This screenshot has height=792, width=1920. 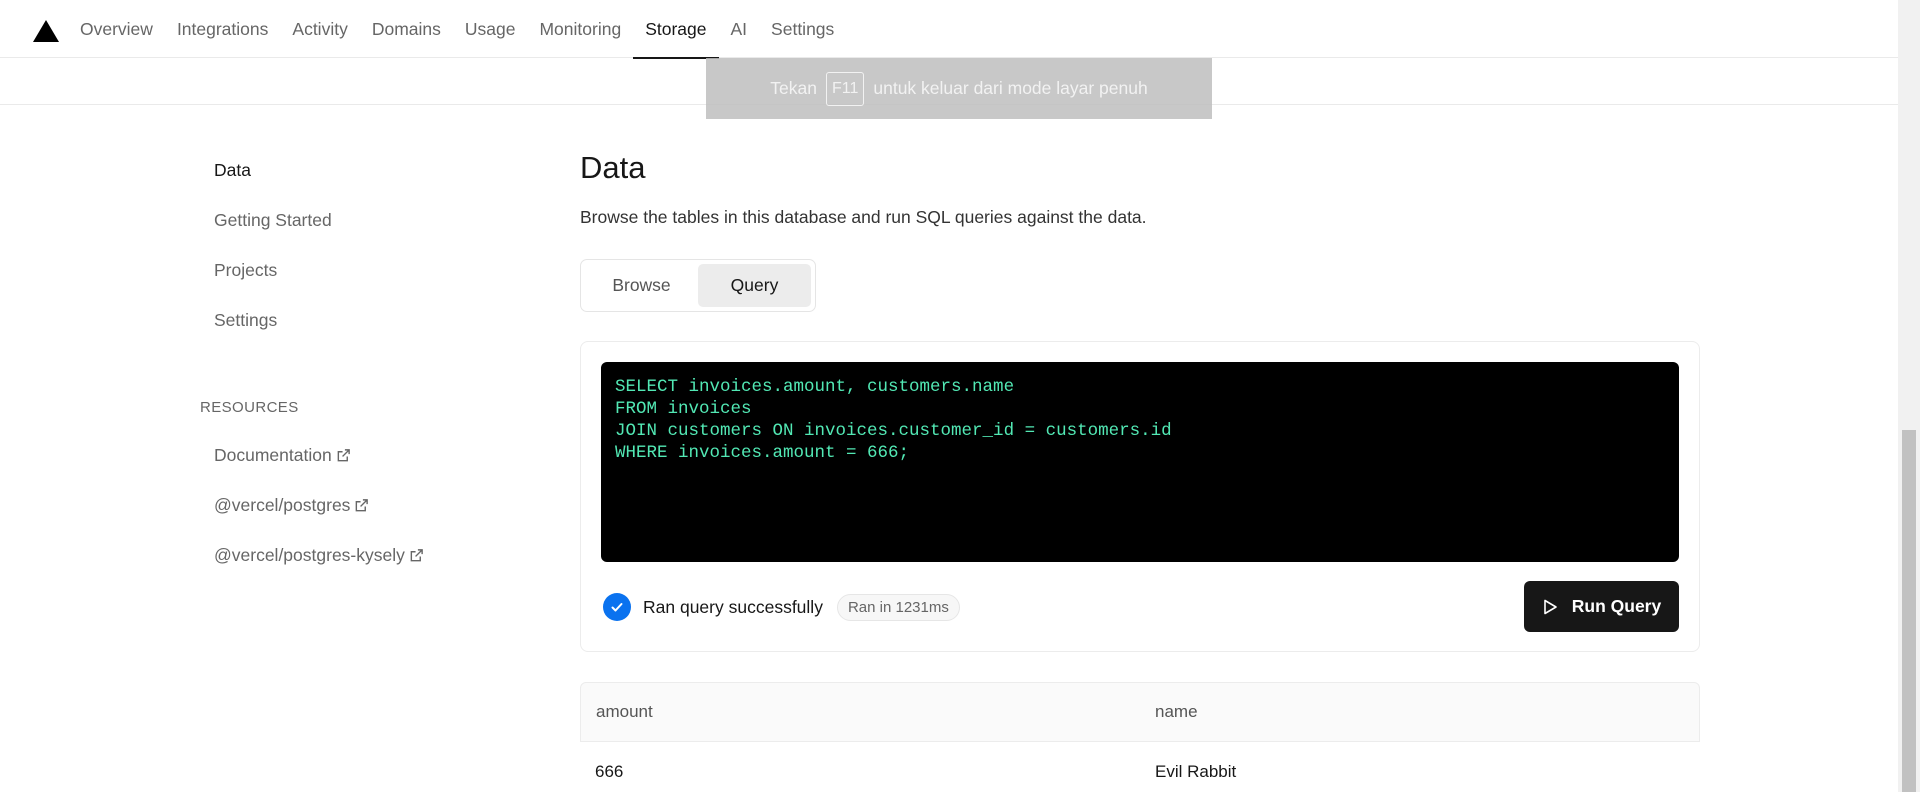 What do you see at coordinates (245, 320) in the screenshot?
I see `sidebar-item-settings: Settings` at bounding box center [245, 320].